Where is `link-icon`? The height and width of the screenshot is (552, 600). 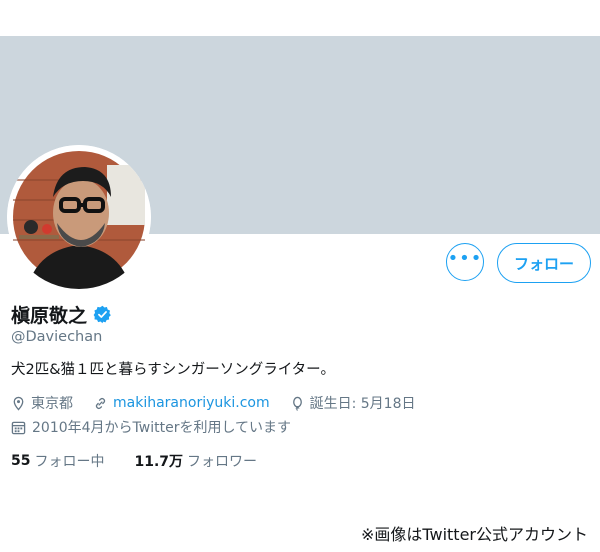
link-icon is located at coordinates (100, 403).